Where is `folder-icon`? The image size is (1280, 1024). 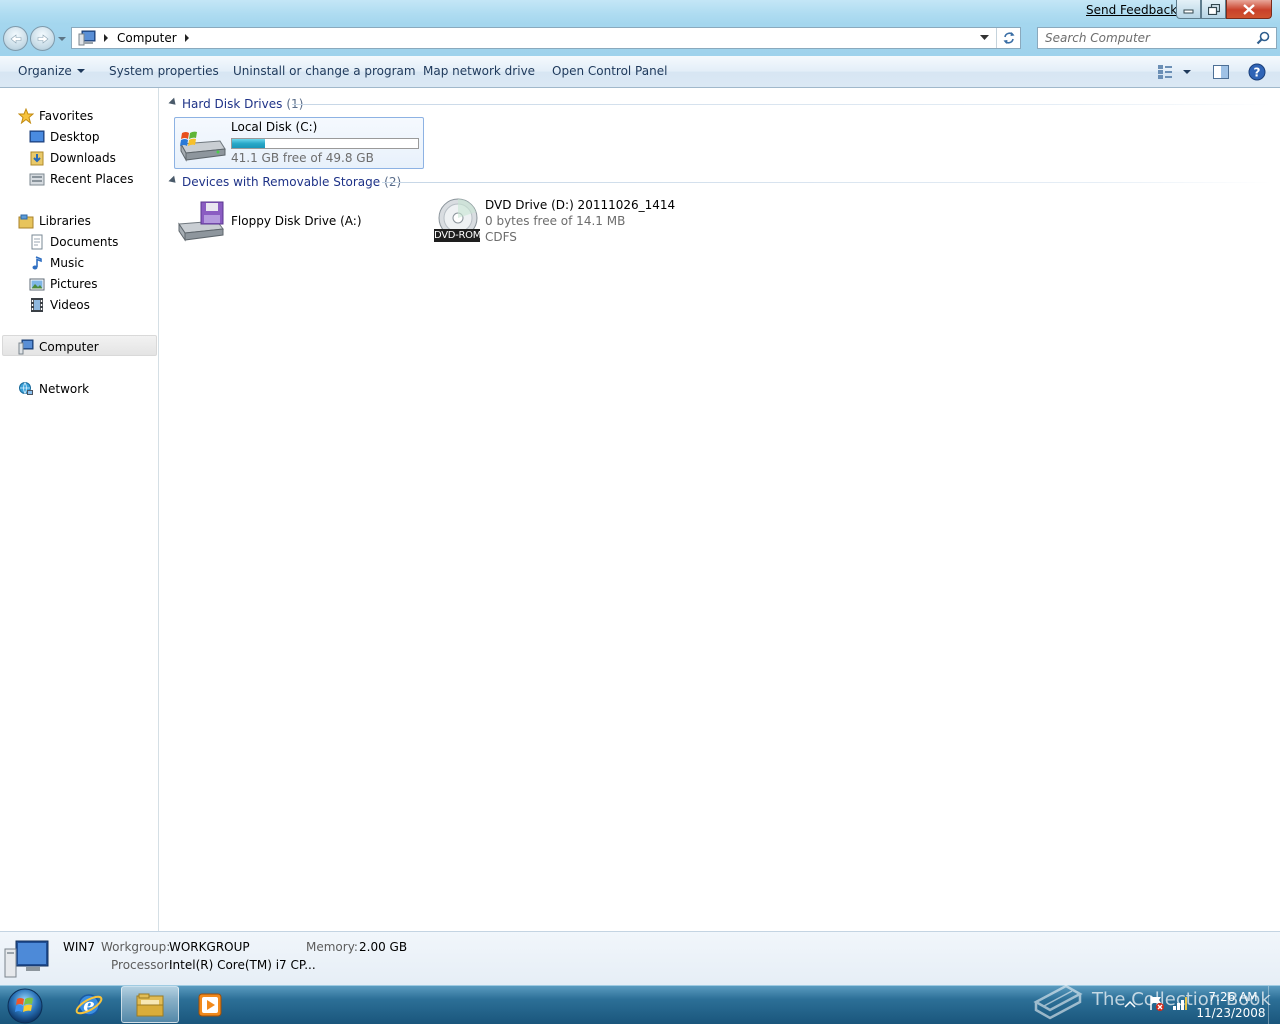 folder-icon is located at coordinates (150, 1004).